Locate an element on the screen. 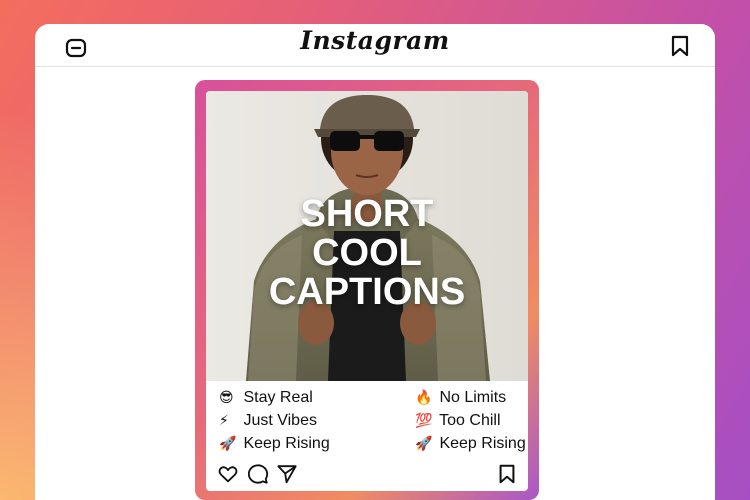 The width and height of the screenshot is (750, 500). post-actions is located at coordinates (367, 474).